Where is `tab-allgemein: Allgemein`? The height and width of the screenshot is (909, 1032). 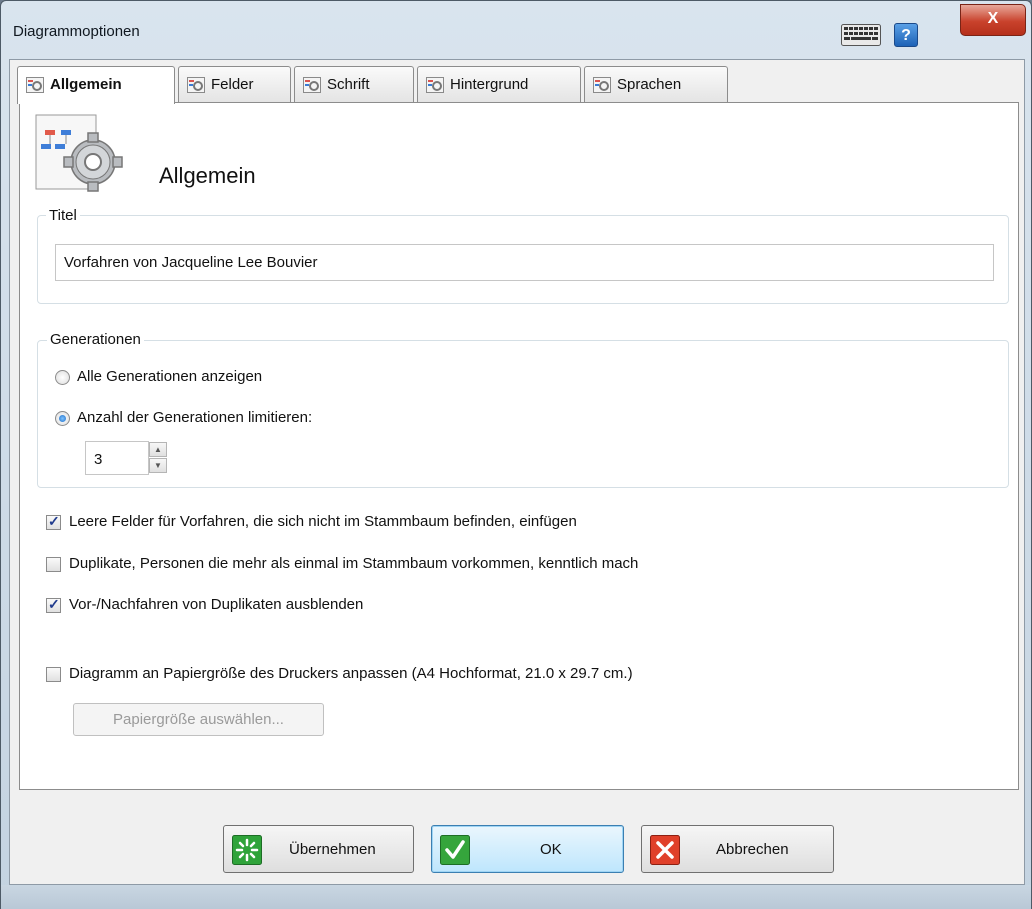 tab-allgemein: Allgemein is located at coordinates (96, 85).